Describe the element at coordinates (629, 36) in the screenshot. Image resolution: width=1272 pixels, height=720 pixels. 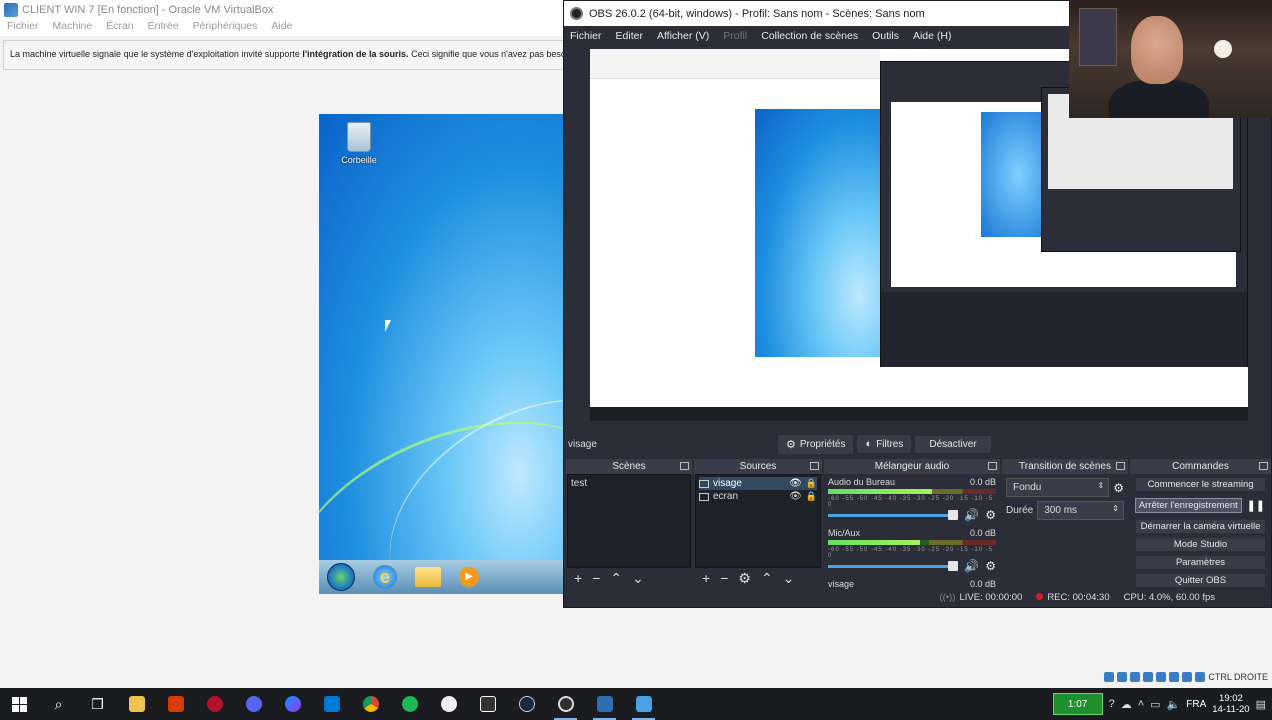
I see `obs-menu-editer: Editer` at that location.